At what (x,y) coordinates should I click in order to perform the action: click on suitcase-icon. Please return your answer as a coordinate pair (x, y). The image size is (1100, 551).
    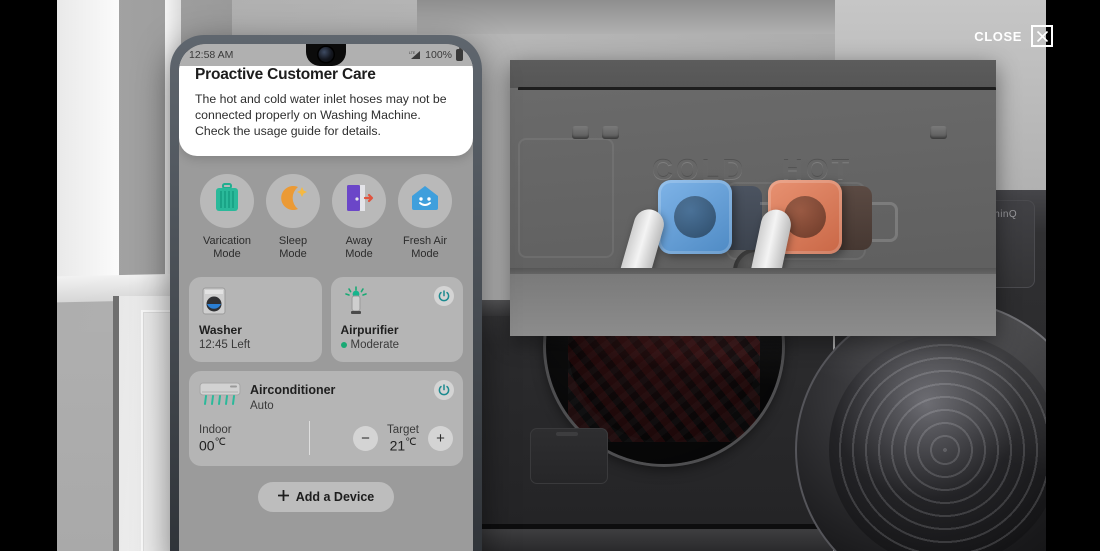
    Looking at the image, I should click on (227, 200).